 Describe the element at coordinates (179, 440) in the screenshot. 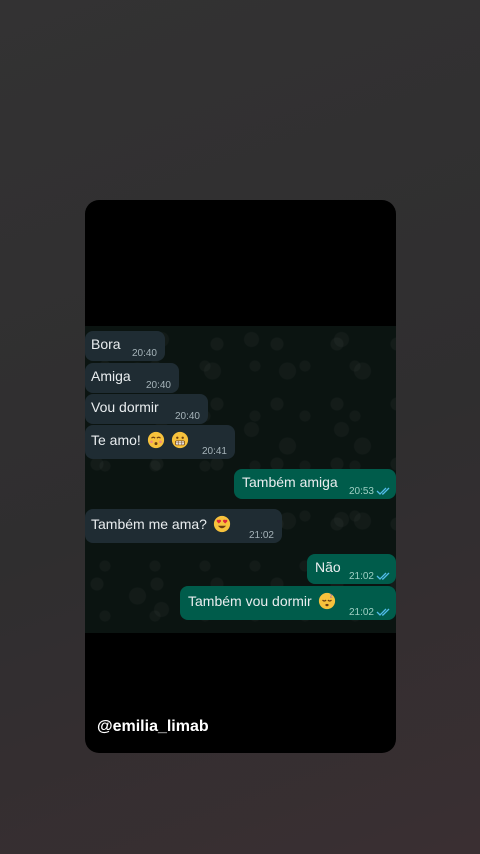

I see `grimacing-face-icon` at that location.